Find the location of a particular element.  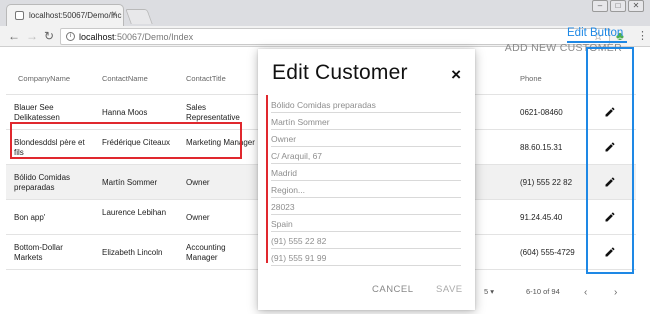

header-contact-title: ContactTitle is located at coordinates (206, 78).